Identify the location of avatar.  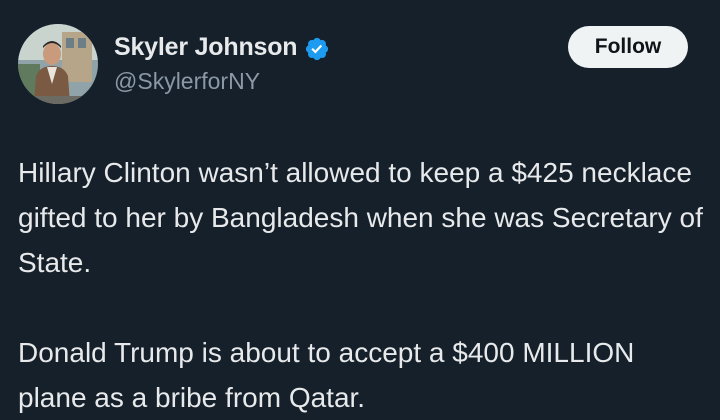
(58, 64).